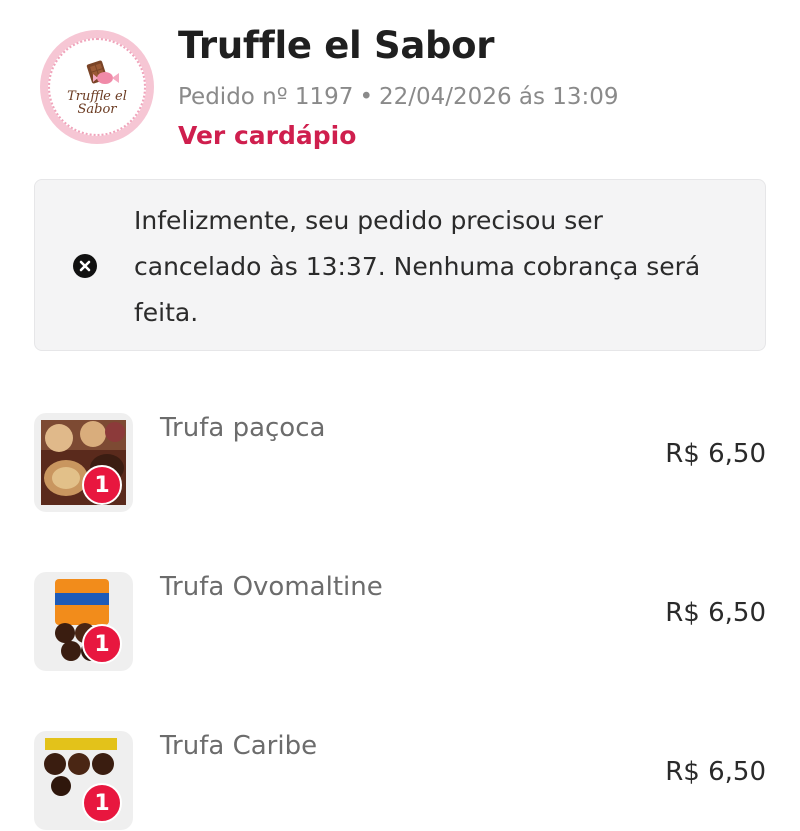 The width and height of the screenshot is (800, 831). I want to click on item-name: Trufa paçoca, so click(243, 428).